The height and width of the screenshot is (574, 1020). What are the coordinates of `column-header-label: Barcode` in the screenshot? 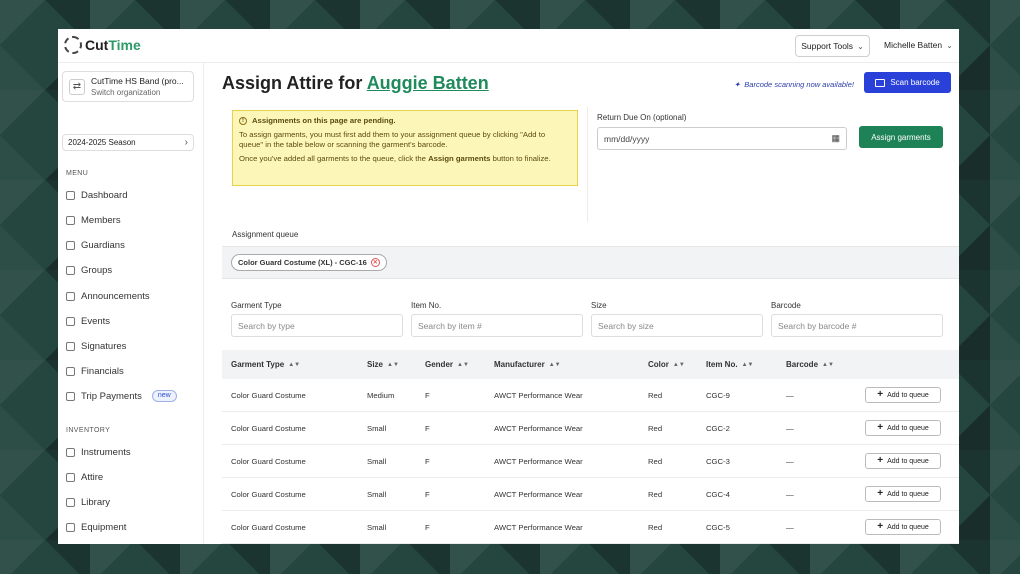 It's located at (802, 364).